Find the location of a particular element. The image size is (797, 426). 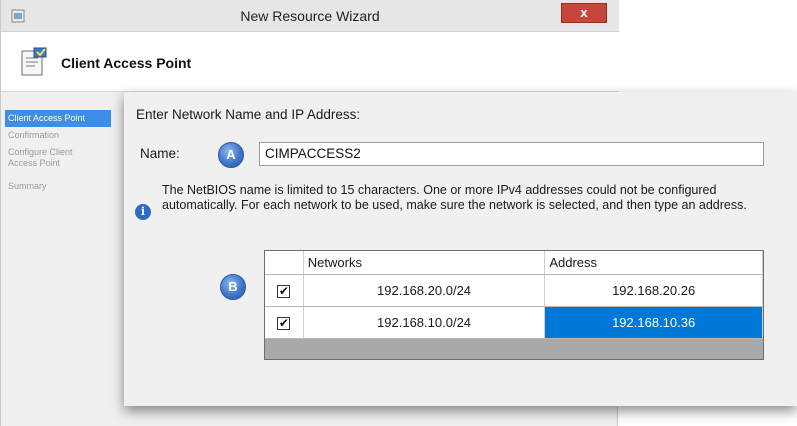

info-icon: i is located at coordinates (143, 212).